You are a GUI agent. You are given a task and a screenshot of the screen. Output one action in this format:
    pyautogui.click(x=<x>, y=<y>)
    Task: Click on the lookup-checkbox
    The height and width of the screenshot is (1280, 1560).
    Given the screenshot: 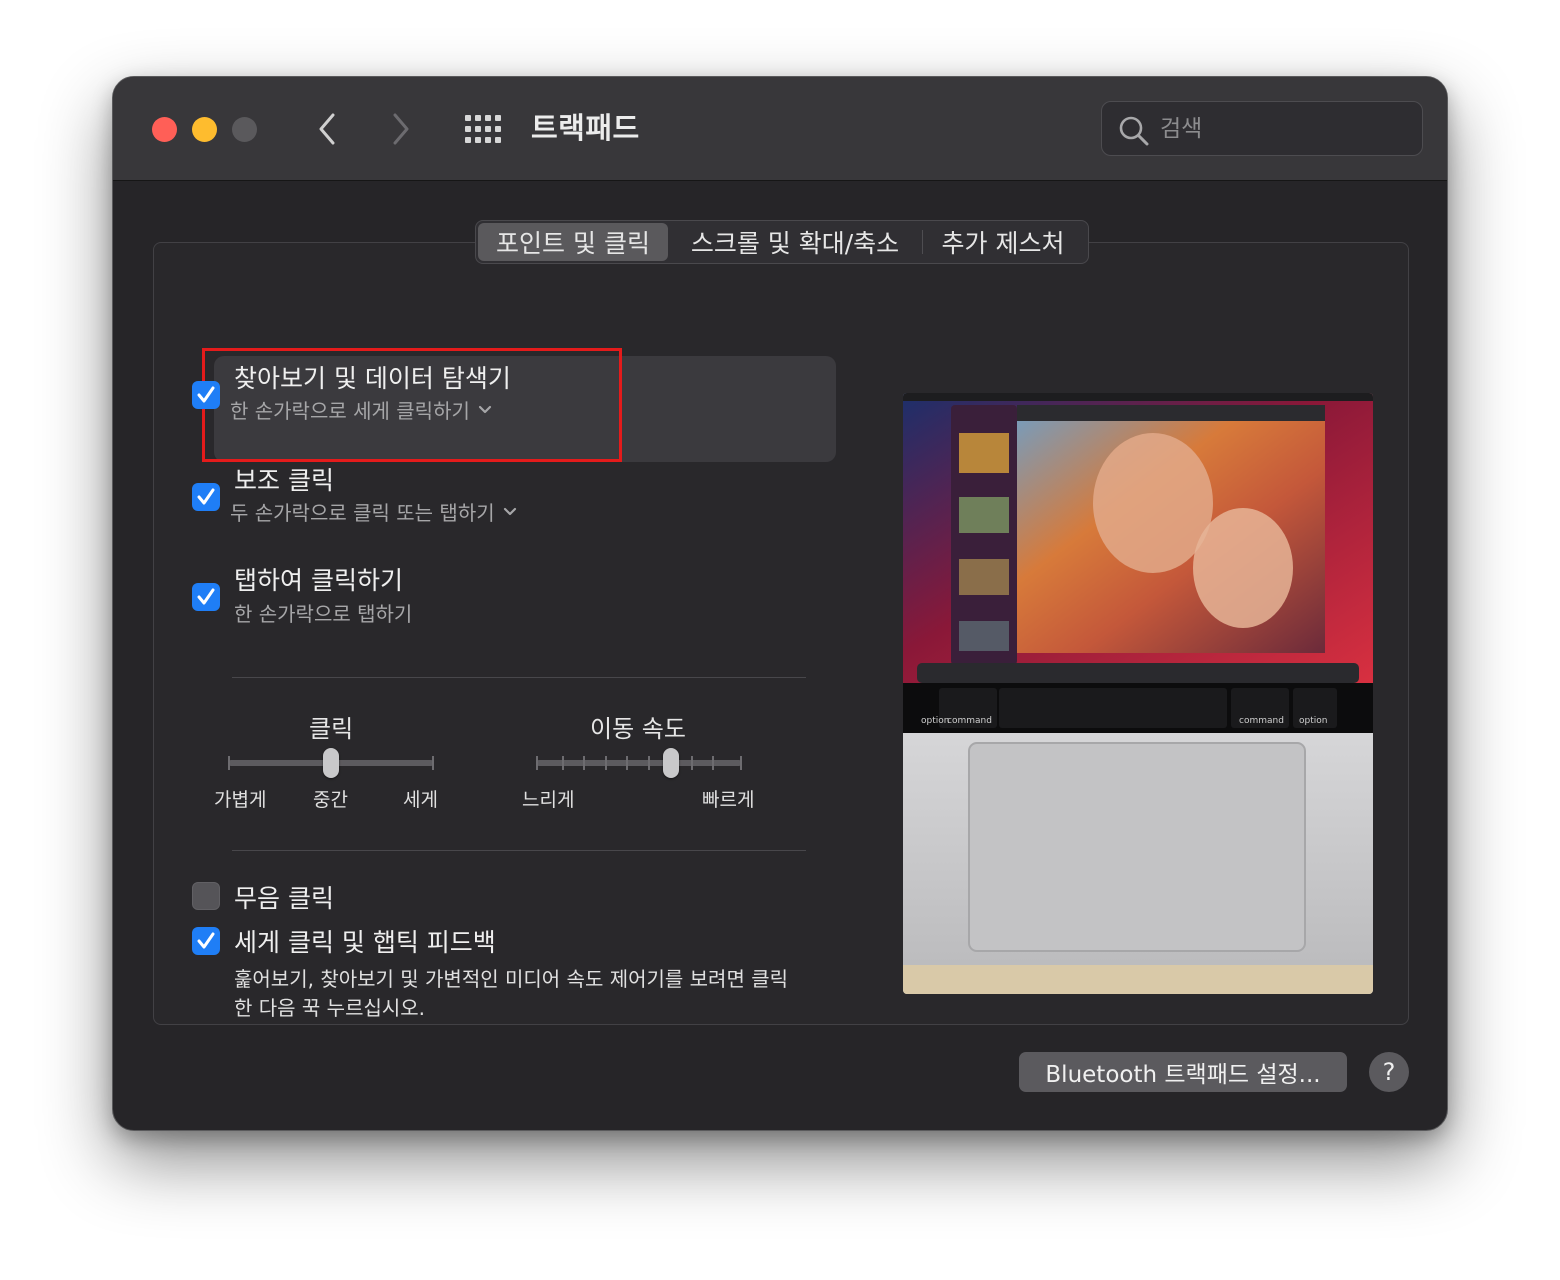 What is the action you would take?
    pyautogui.click(x=206, y=395)
    